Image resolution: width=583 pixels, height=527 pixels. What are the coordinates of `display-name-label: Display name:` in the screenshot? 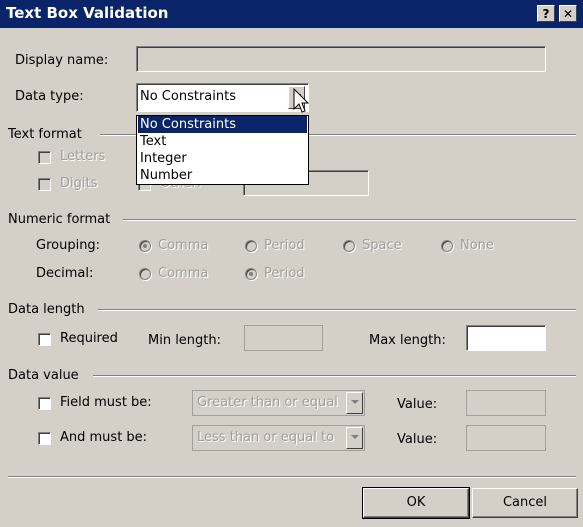 It's located at (62, 60).